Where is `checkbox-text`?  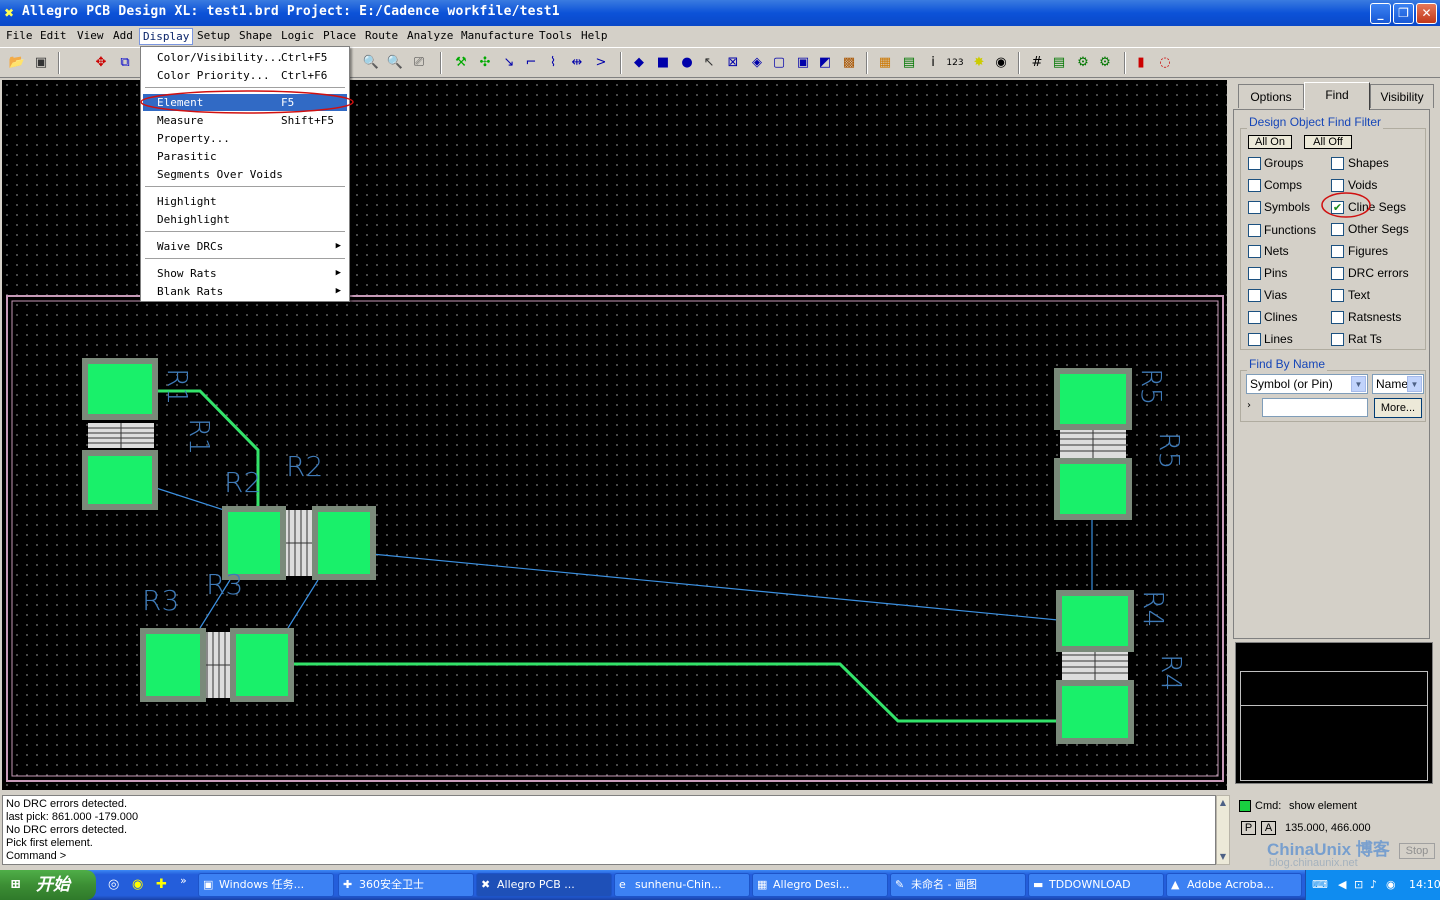 checkbox-text is located at coordinates (1337, 295).